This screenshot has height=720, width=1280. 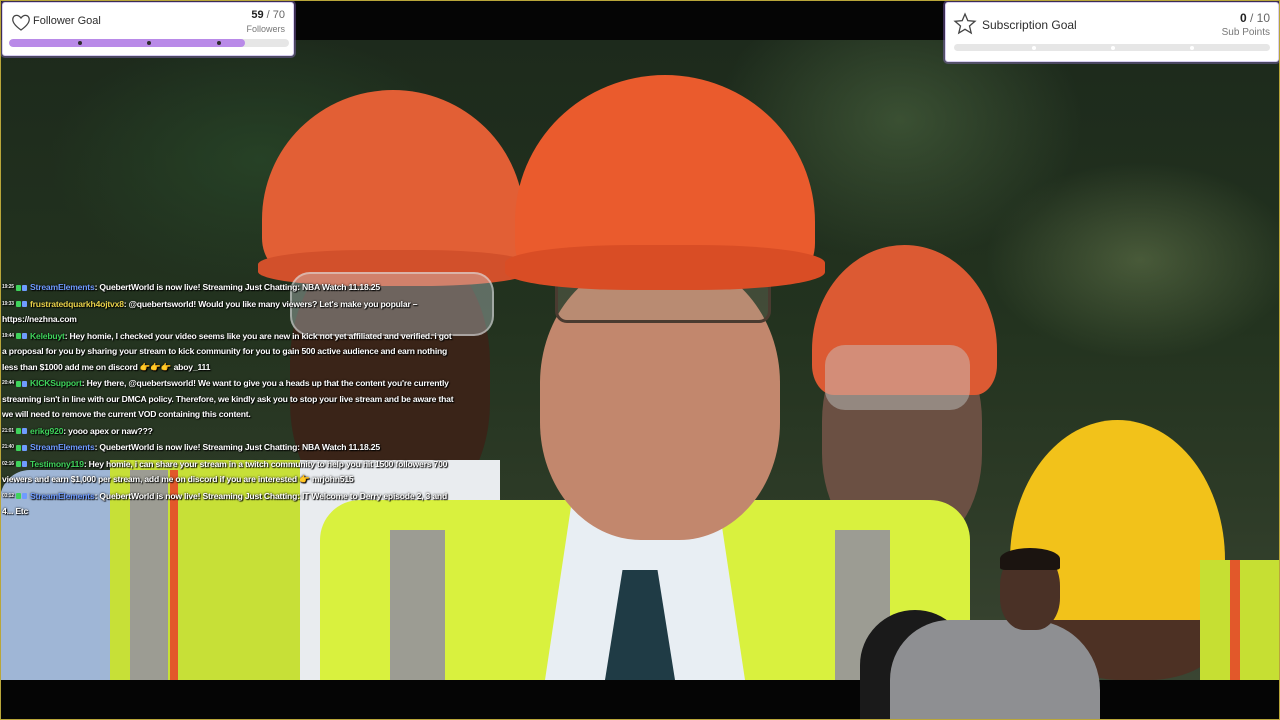 What do you see at coordinates (8, 430) in the screenshot?
I see `chat-timestamp: 21:01` at bounding box center [8, 430].